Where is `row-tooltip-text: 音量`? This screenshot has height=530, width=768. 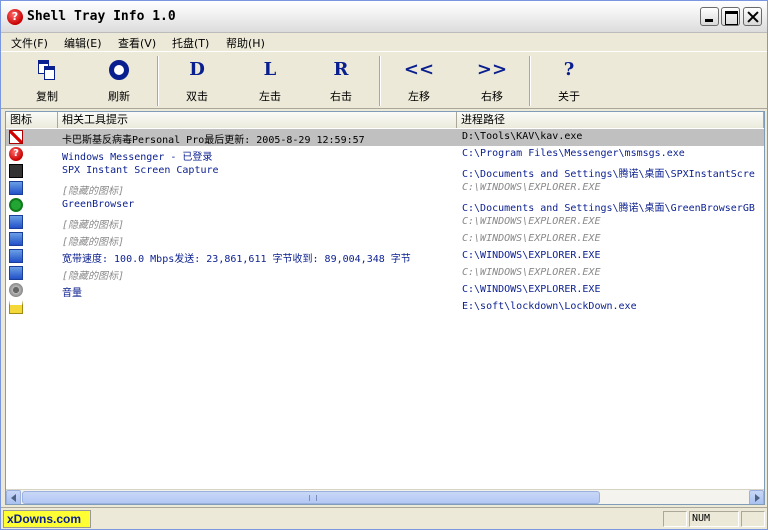 row-tooltip-text: 音量 is located at coordinates (72, 293).